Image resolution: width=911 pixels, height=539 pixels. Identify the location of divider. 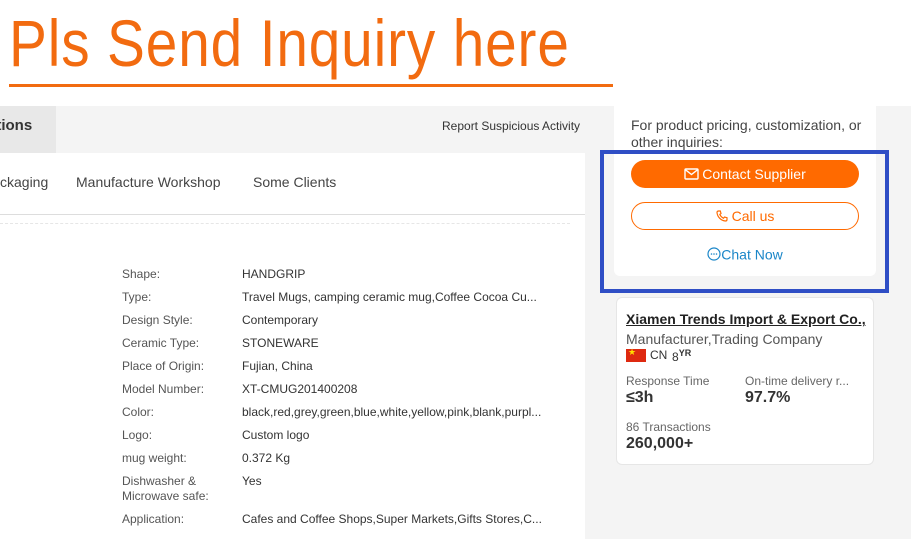
(285, 223).